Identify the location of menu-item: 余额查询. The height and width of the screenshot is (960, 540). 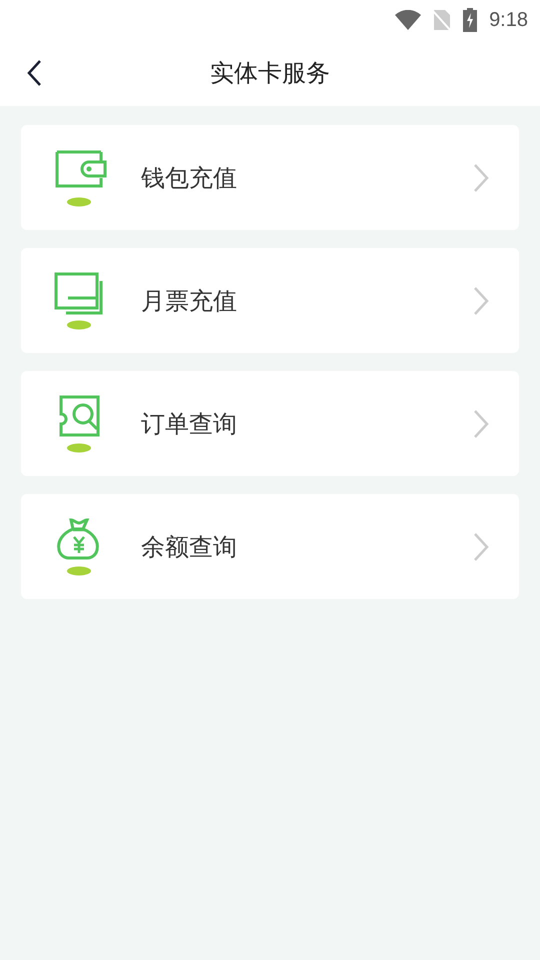
(270, 546).